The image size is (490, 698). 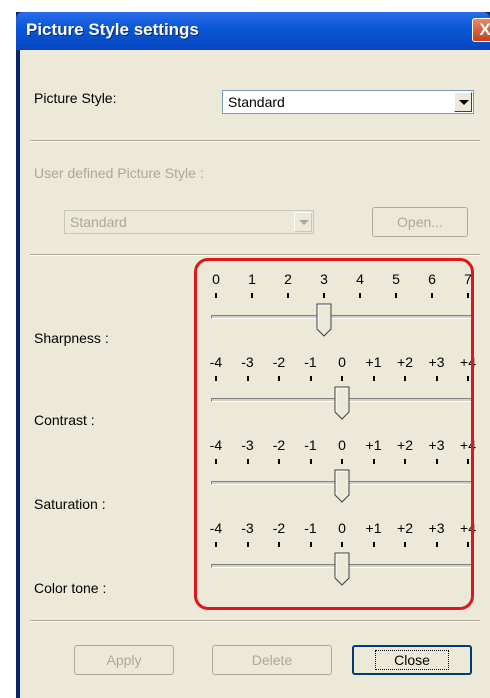 I want to click on title-bar: Picture Style settings X, so click(x=253, y=31).